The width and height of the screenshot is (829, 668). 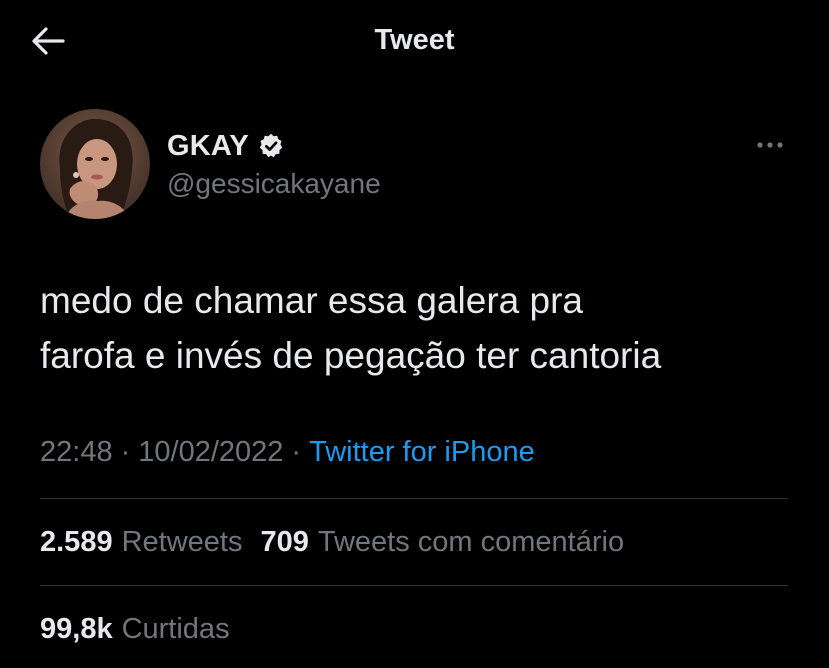 What do you see at coordinates (76, 628) in the screenshot?
I see `likes-count: 99,8k` at bounding box center [76, 628].